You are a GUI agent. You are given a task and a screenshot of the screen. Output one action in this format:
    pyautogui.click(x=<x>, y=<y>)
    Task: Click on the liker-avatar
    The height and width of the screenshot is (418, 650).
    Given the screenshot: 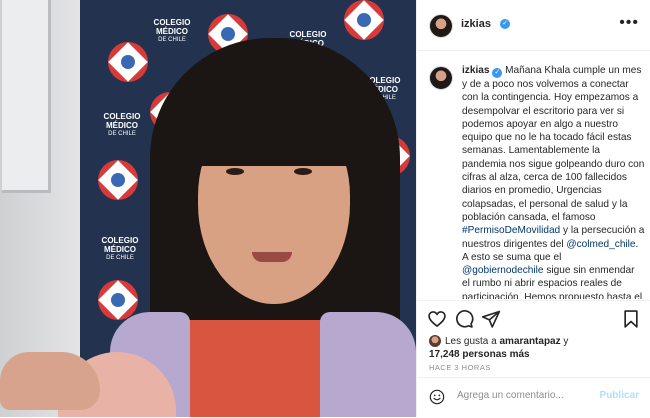 What is the action you would take?
    pyautogui.click(x=435, y=341)
    